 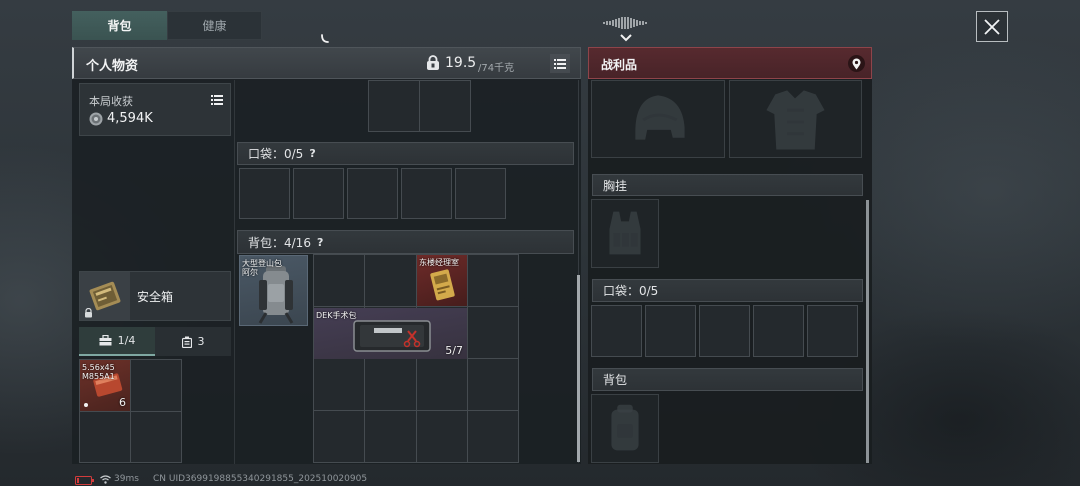 I want to click on signal-icon, so click(x=626, y=23).